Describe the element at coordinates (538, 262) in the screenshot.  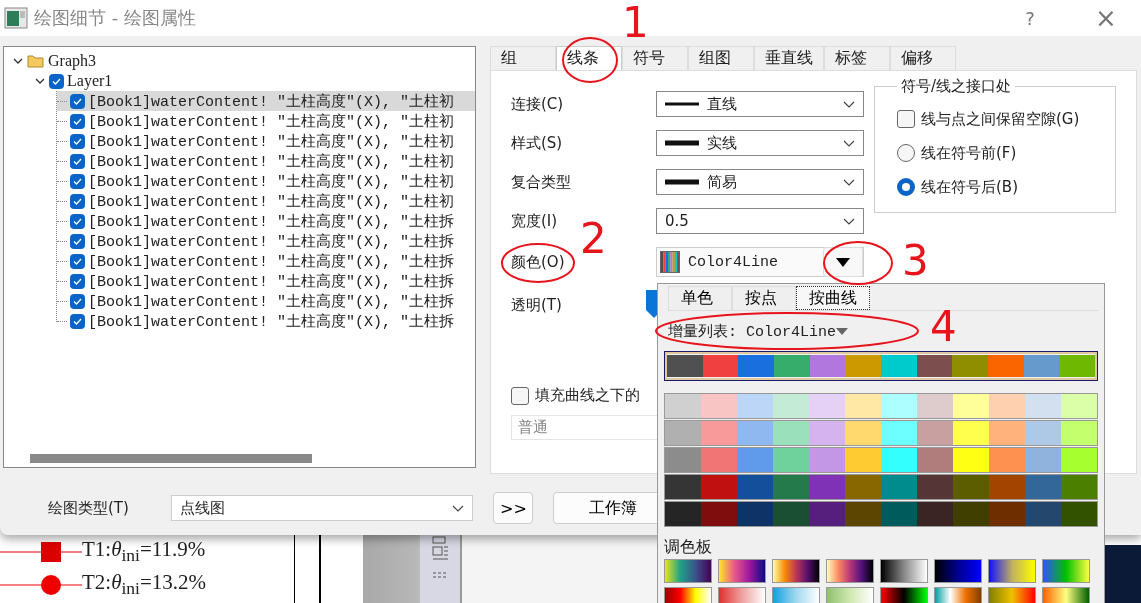
I see `field-label: 颜色(O)` at that location.